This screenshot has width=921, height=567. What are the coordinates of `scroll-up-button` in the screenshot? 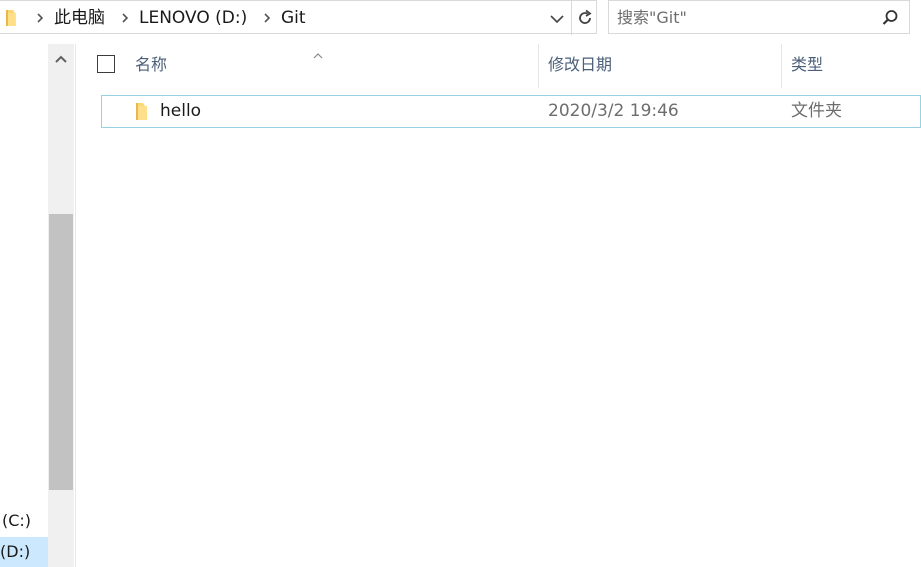 It's located at (61, 60).